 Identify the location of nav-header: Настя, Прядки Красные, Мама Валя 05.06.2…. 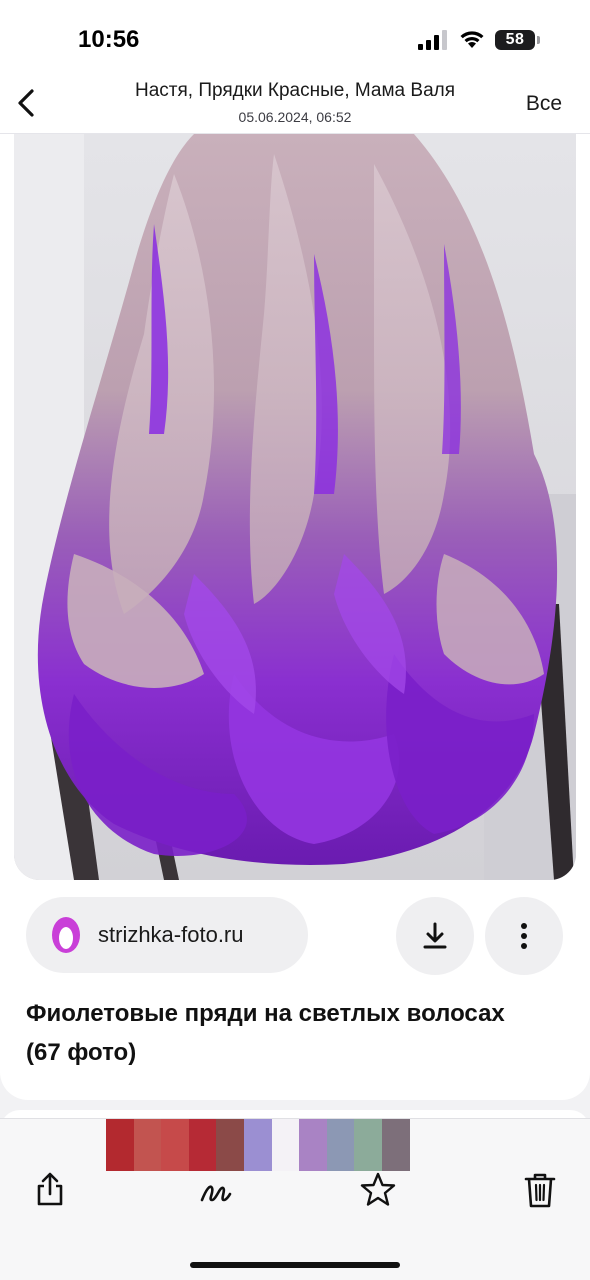
(295, 103).